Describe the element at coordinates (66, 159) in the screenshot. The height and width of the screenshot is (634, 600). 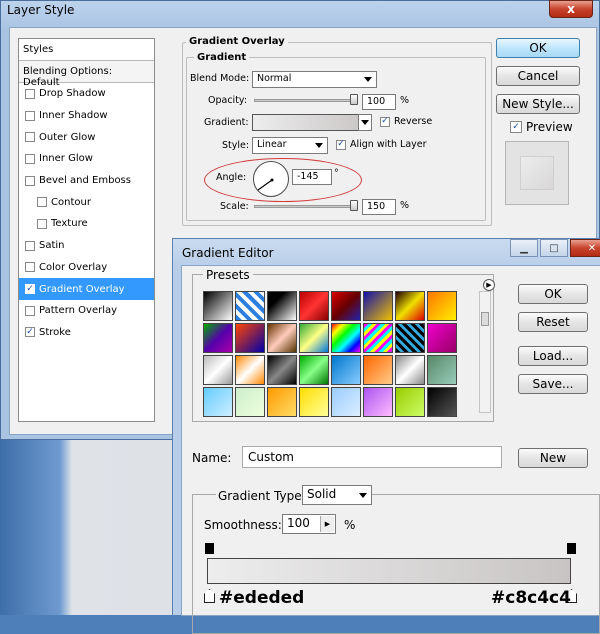
I see `style-item-label: Inner Glow` at that location.